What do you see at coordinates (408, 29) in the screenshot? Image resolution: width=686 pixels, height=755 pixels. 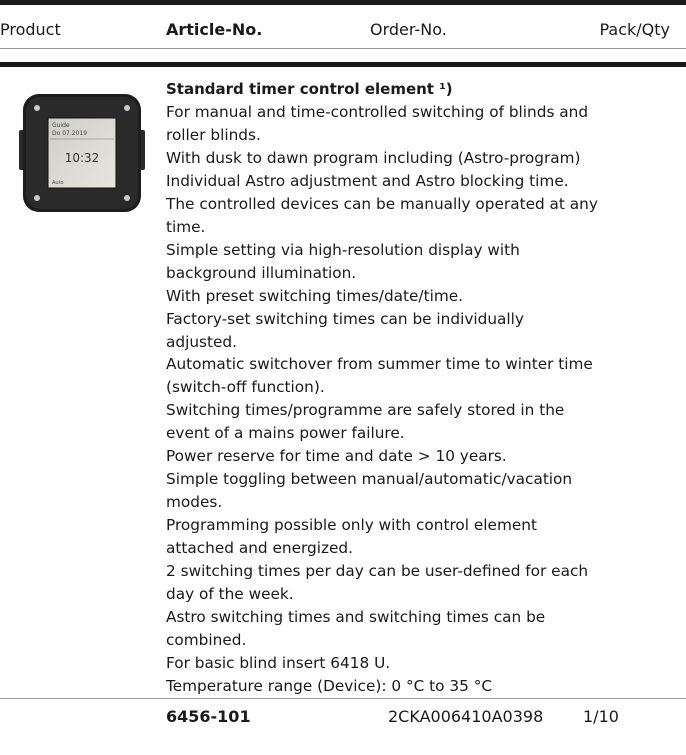 I see `header-order-no: Order-No.` at bounding box center [408, 29].